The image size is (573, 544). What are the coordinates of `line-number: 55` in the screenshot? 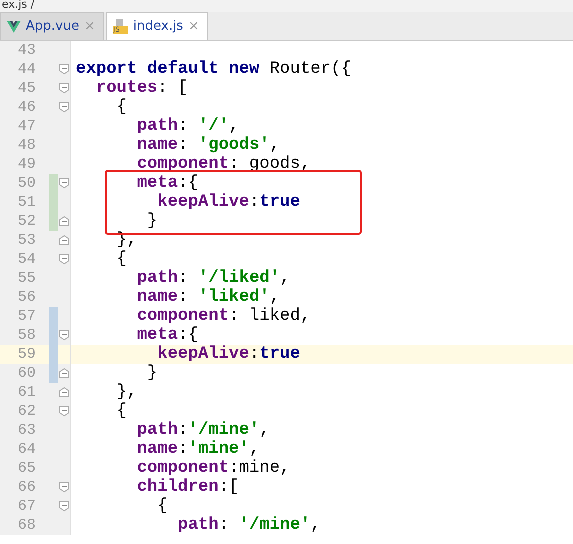 It's located at (26, 278).